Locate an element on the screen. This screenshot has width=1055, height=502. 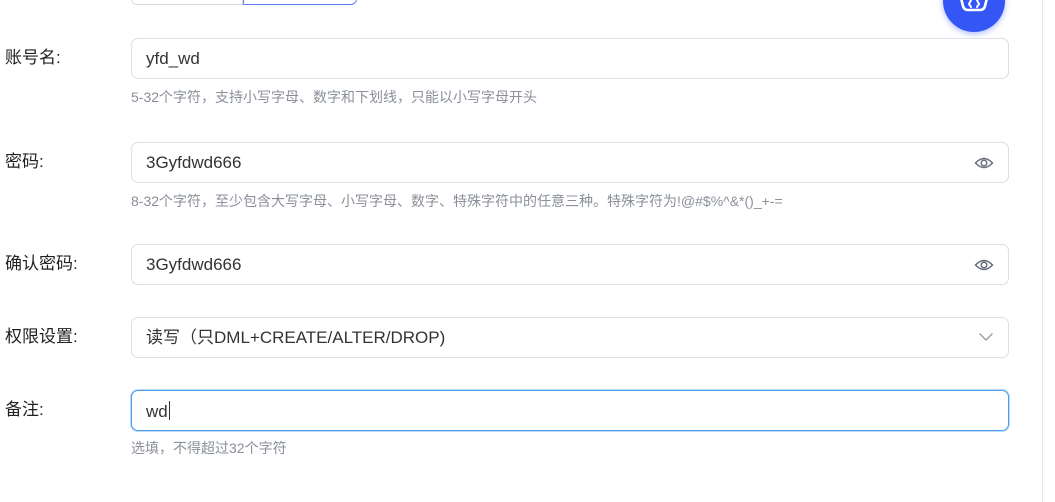
remark-value-wrap: wd is located at coordinates (158, 411).